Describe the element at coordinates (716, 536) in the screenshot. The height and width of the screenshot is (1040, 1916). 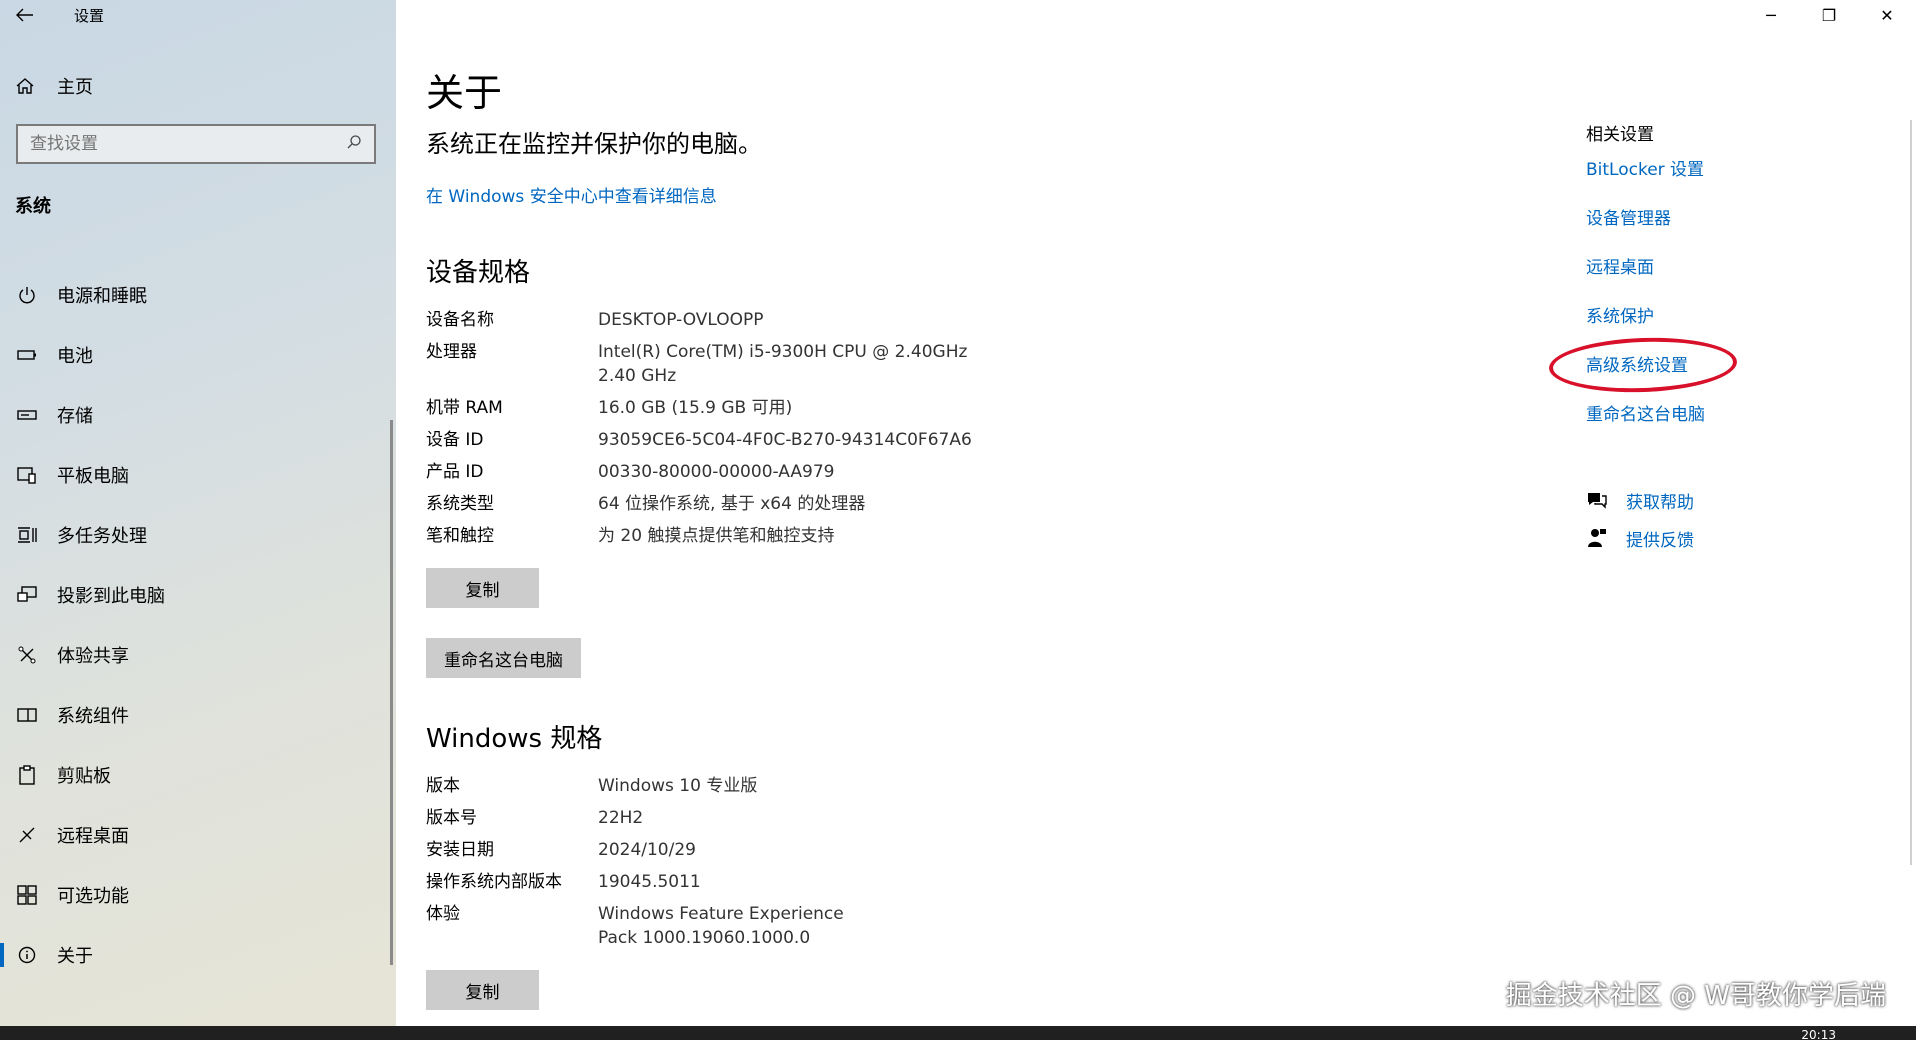
I see `spec-value: 为 20 触摸点提供笔和触控支持` at that location.